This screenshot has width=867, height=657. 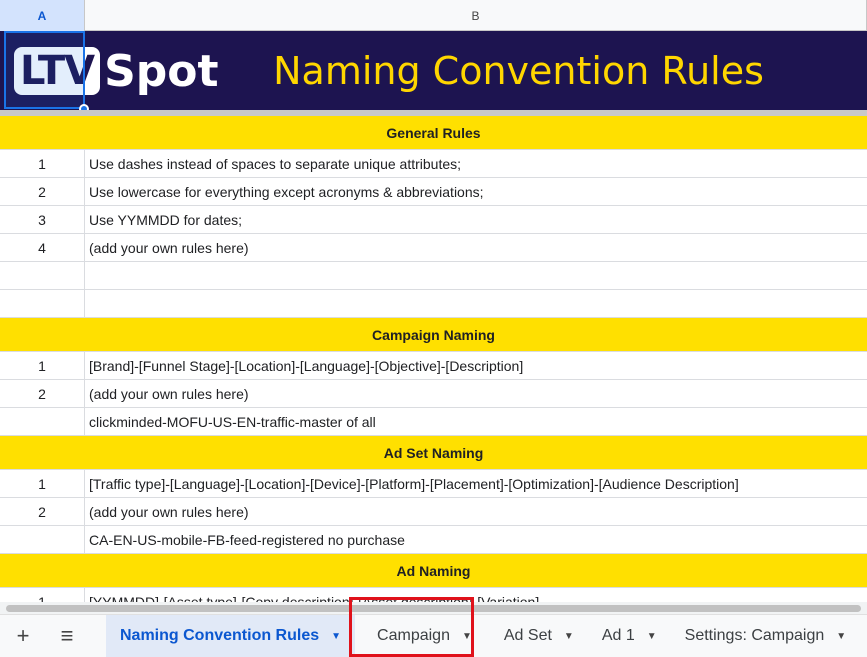 I want to click on tab-label: Campaign, so click(x=413, y=635).